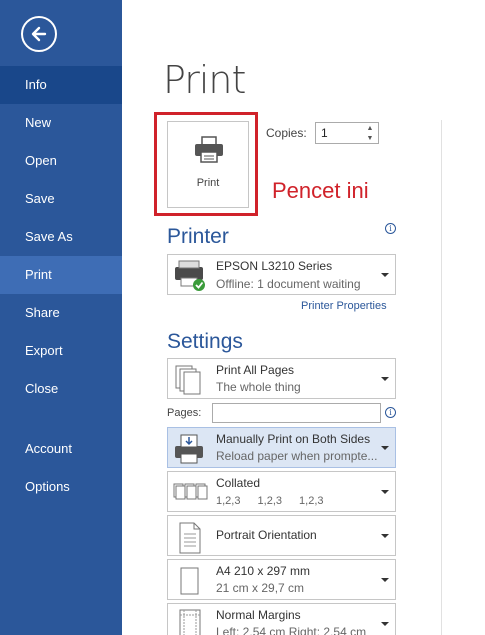 This screenshot has width=485, height=635. What do you see at coordinates (370, 128) in the screenshot?
I see `spin-up-icon: ▲` at bounding box center [370, 128].